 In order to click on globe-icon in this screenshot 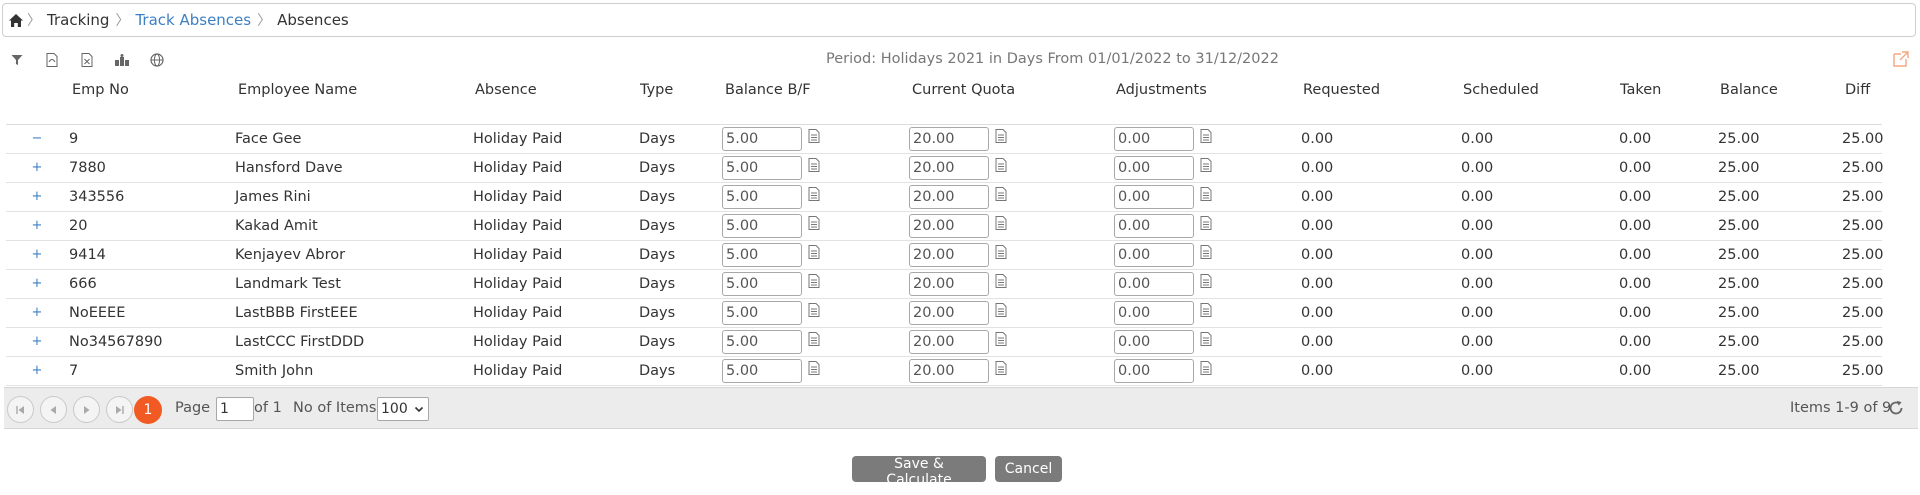, I will do `click(157, 60)`.